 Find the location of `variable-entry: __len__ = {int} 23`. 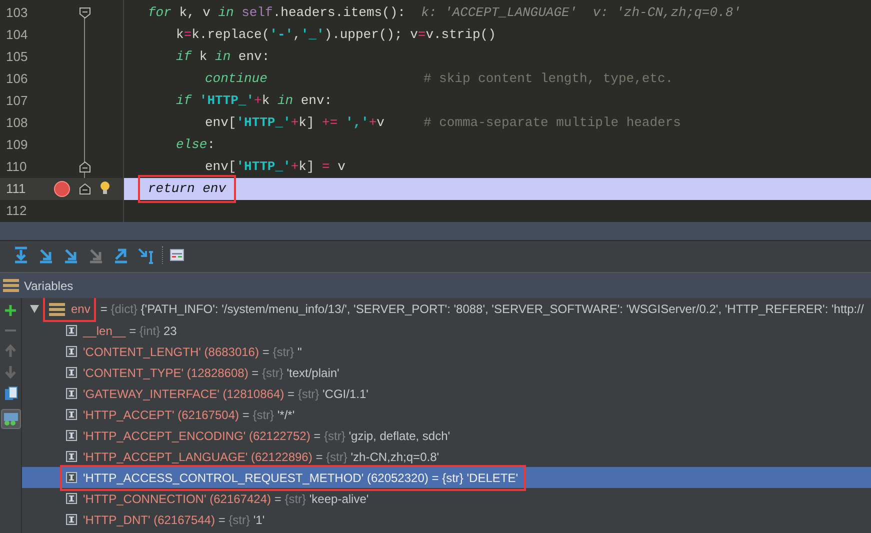

variable-entry: __len__ = {int} 23 is located at coordinates (130, 331).